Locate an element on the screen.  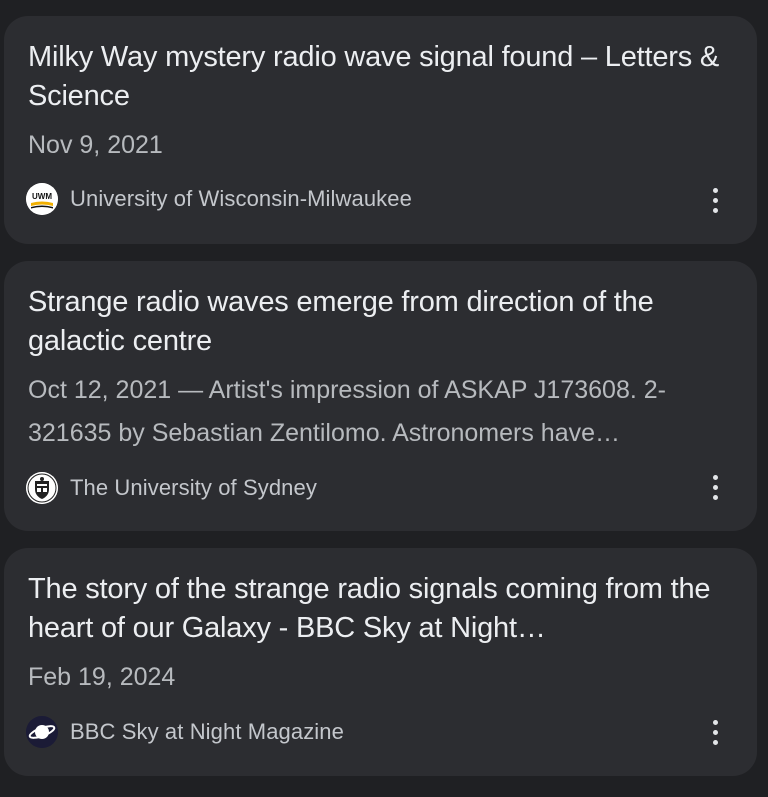
result-source: The University of Sydney is located at coordinates (171, 488).